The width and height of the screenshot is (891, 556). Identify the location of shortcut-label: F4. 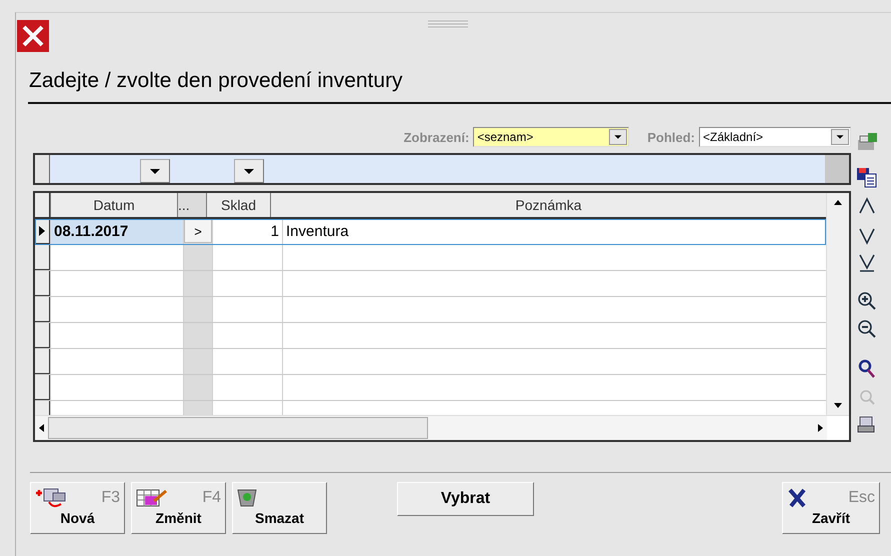
(211, 498).